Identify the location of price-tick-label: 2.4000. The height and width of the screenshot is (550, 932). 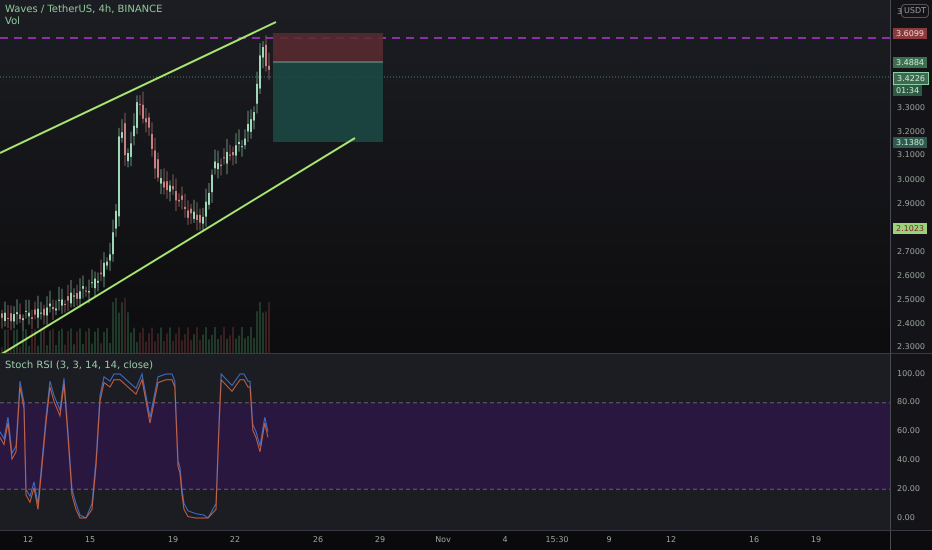
(911, 324).